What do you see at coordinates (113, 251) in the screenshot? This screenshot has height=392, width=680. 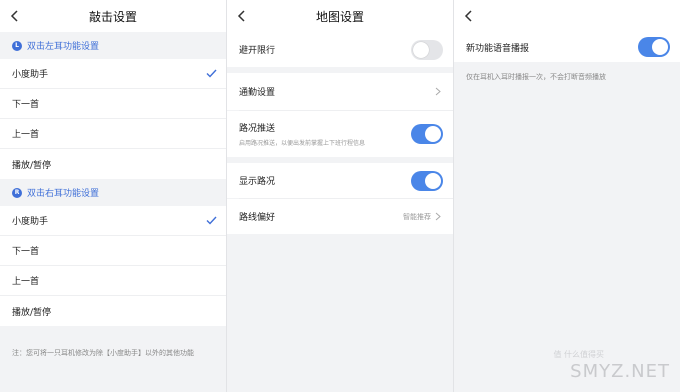 I see `right-option-next: 下一首` at bounding box center [113, 251].